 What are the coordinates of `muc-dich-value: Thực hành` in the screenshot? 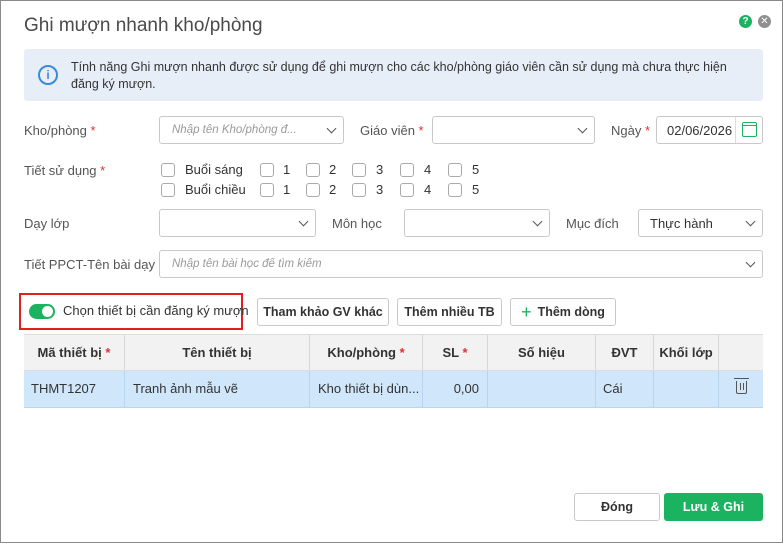 It's located at (681, 223).